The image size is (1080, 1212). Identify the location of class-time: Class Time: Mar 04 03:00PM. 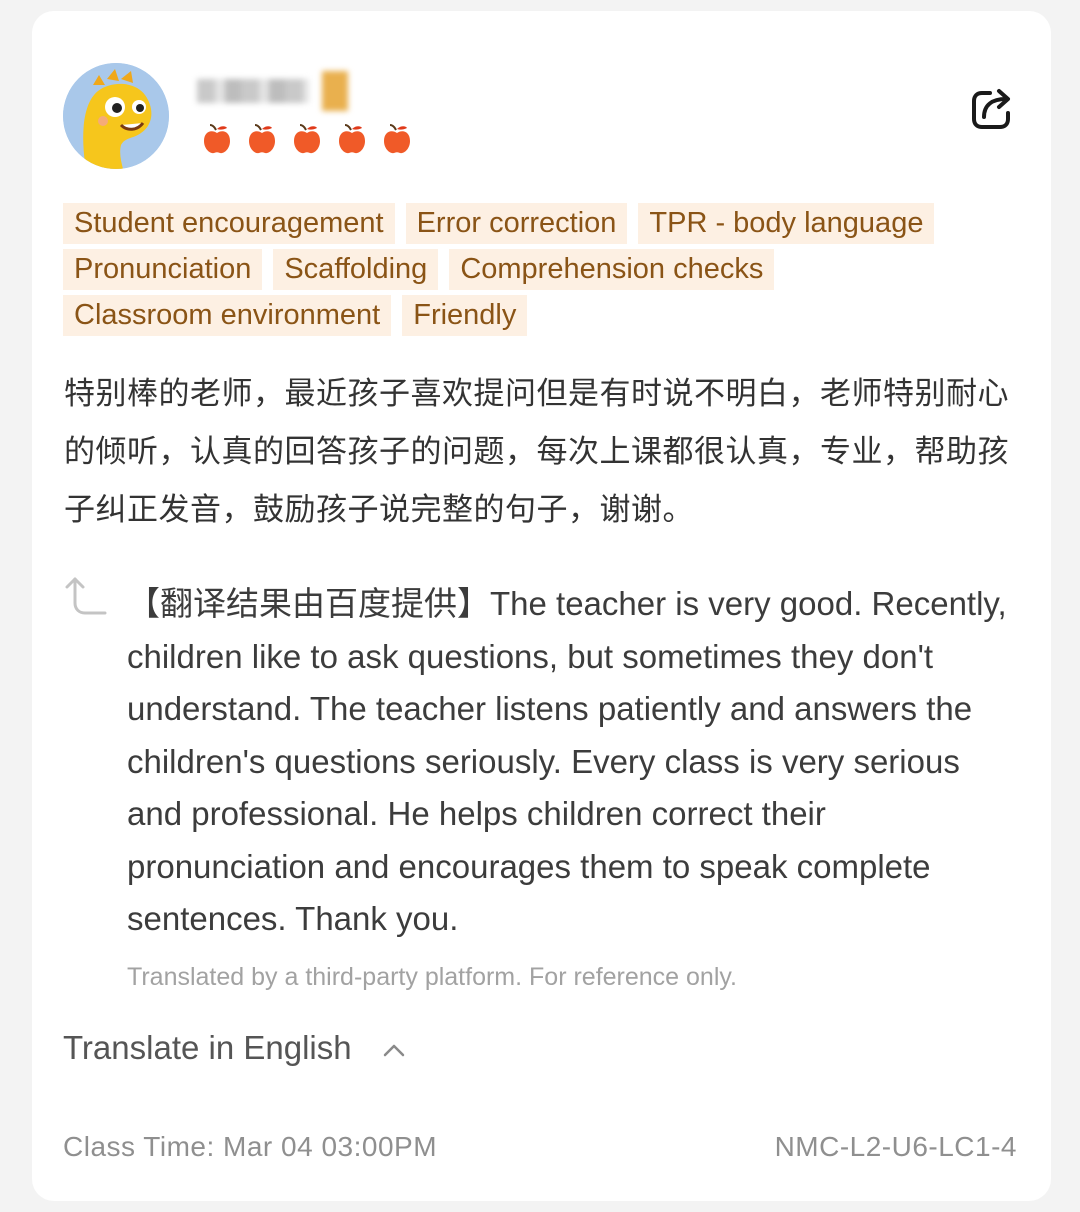
(250, 1146).